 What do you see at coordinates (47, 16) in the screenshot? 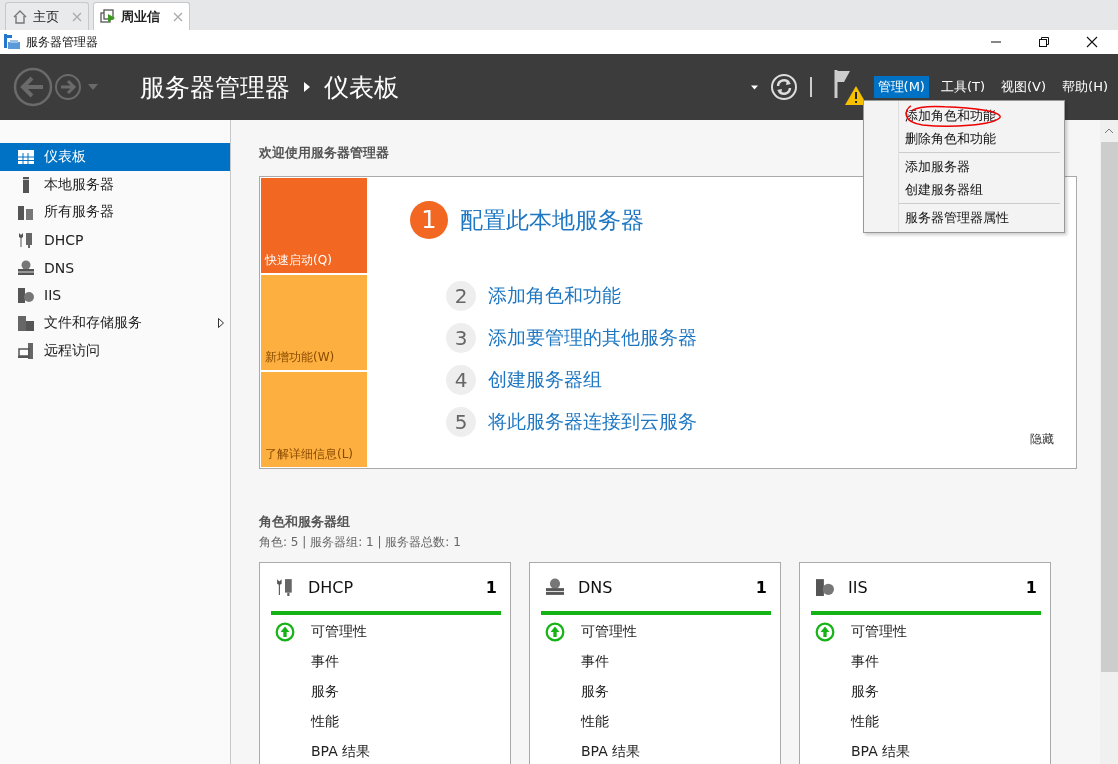
I see `browser-tab: 主页` at bounding box center [47, 16].